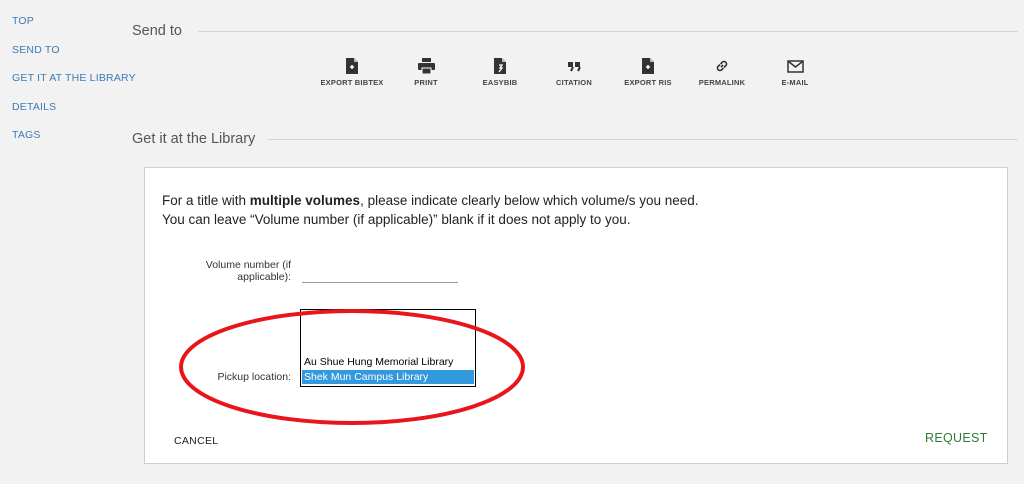  I want to click on nav-item-details: DETAILS, so click(34, 107).